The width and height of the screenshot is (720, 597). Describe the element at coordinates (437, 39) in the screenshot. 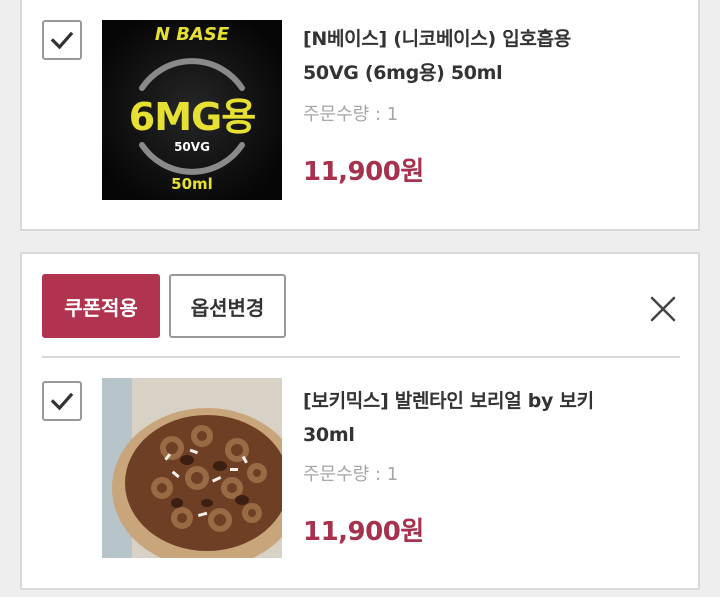

I see `product-name-line1: [N베이스] (니코베이스) 입호흡용` at that location.